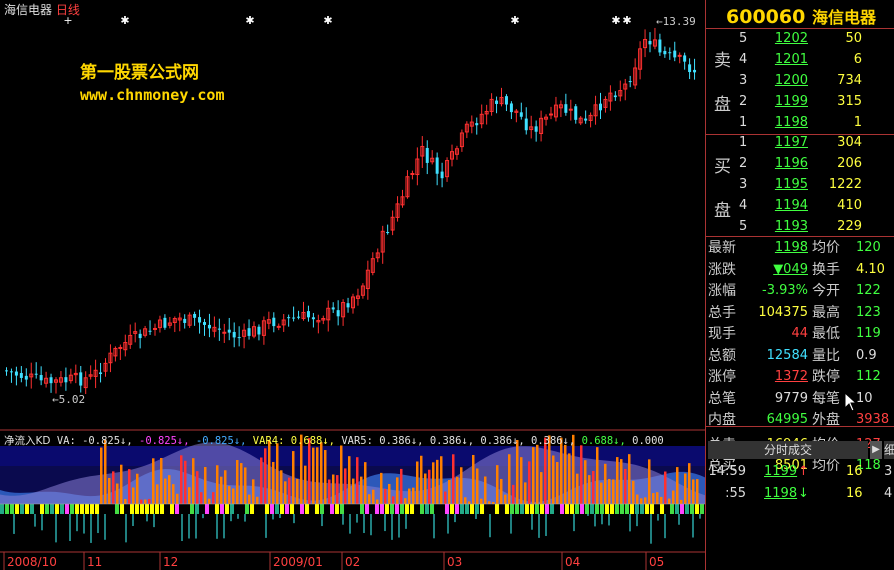 The height and width of the screenshot is (570, 894). What do you see at coordinates (800, 472) in the screenshot?
I see `tick-row: 14:59 1199 ↑ 16 3` at bounding box center [800, 472].